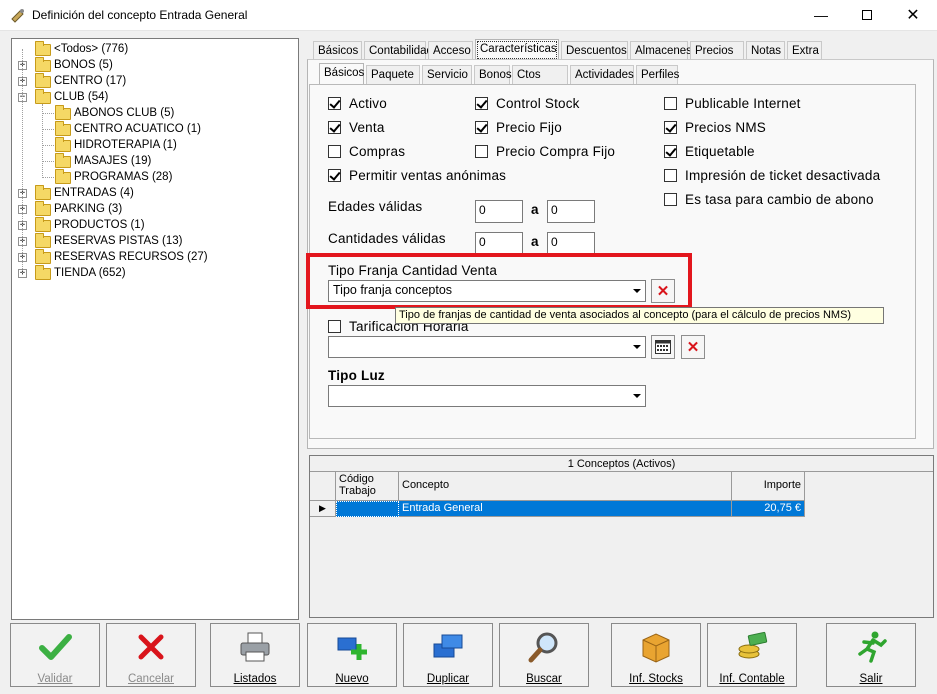  Describe the element at coordinates (366, 151) in the screenshot. I see `compras-checkbox: Compras` at that location.